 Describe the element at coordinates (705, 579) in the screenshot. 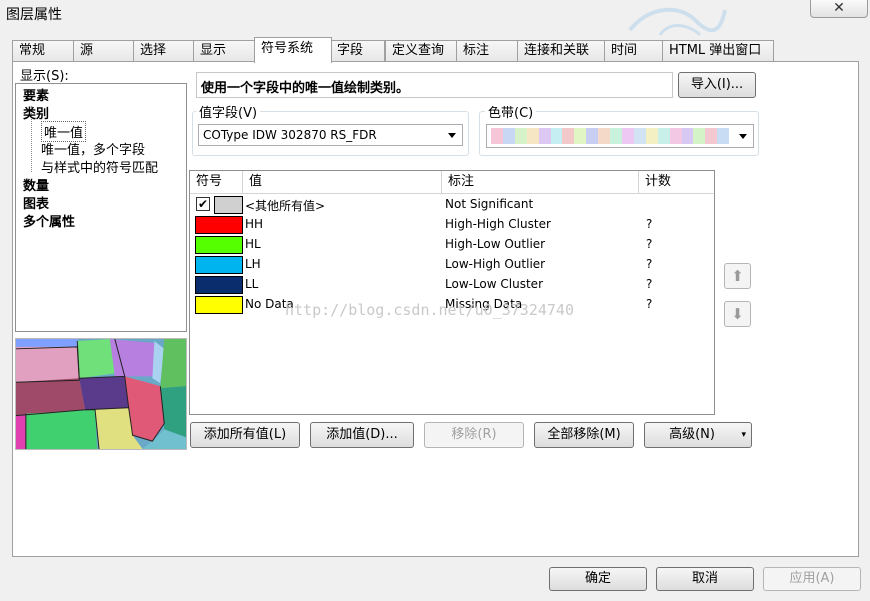

I see `cancel-button: 取消` at that location.